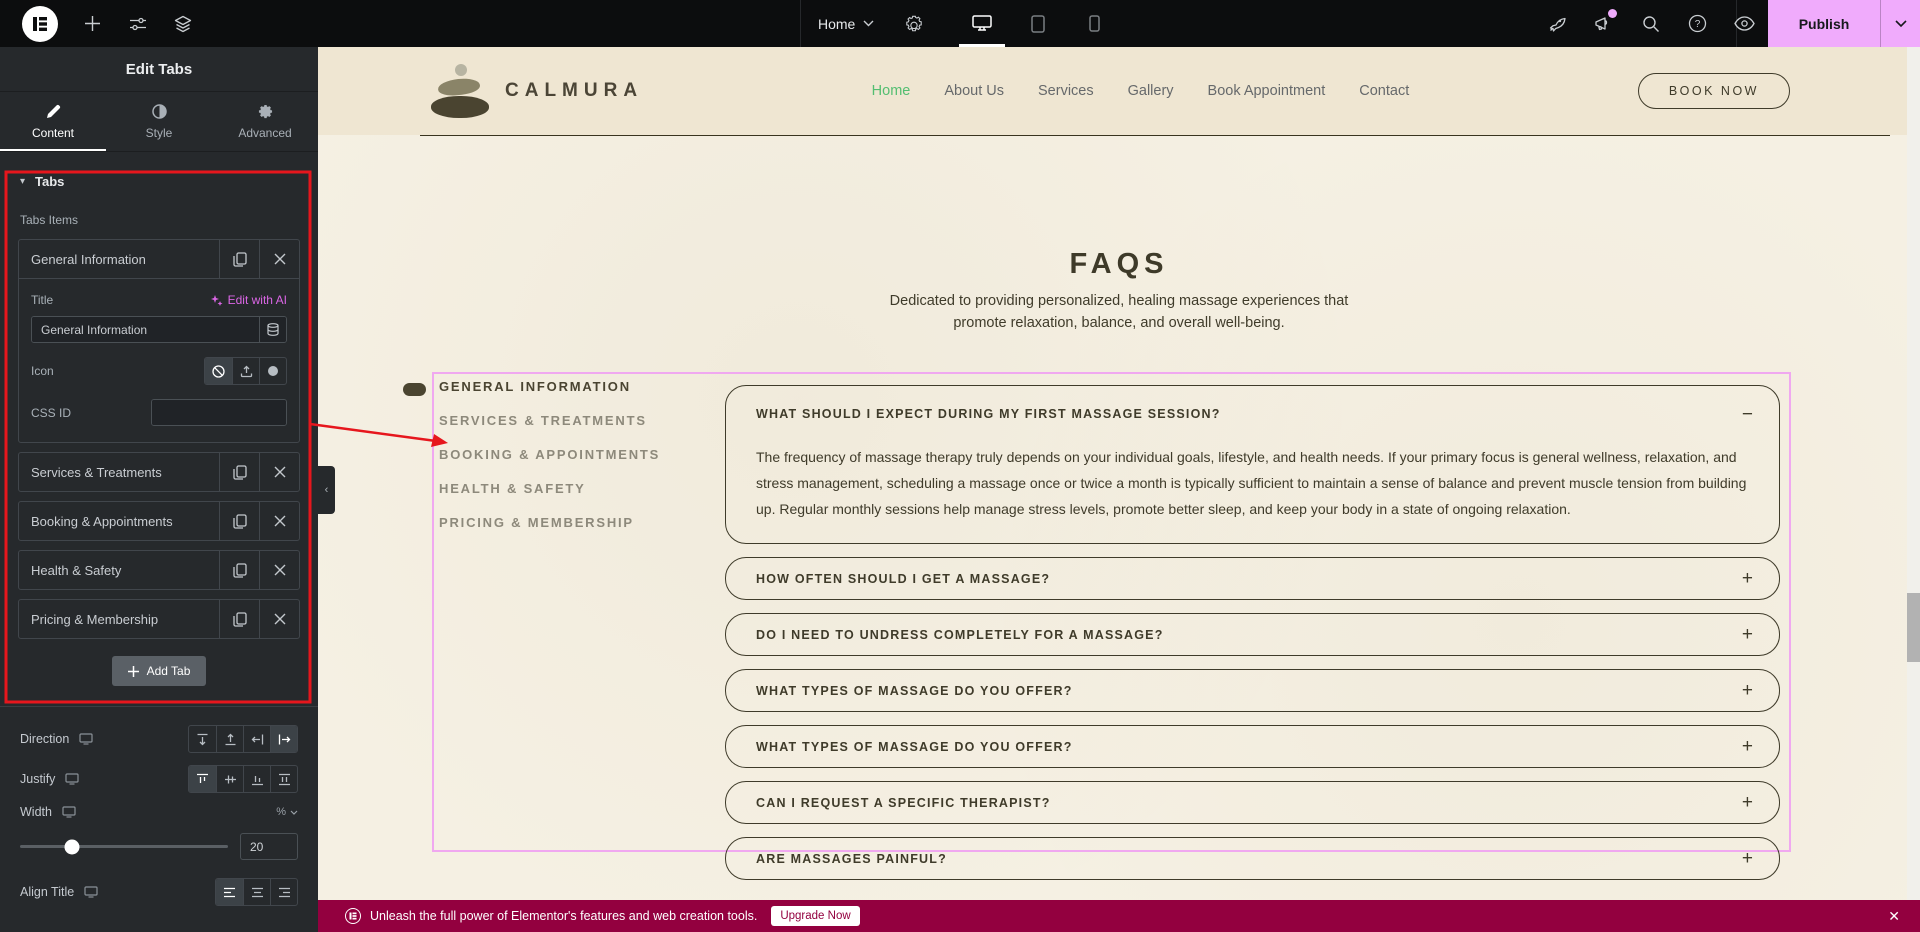 This screenshot has width=1920, height=932. I want to click on preview-button, so click(1744, 23).